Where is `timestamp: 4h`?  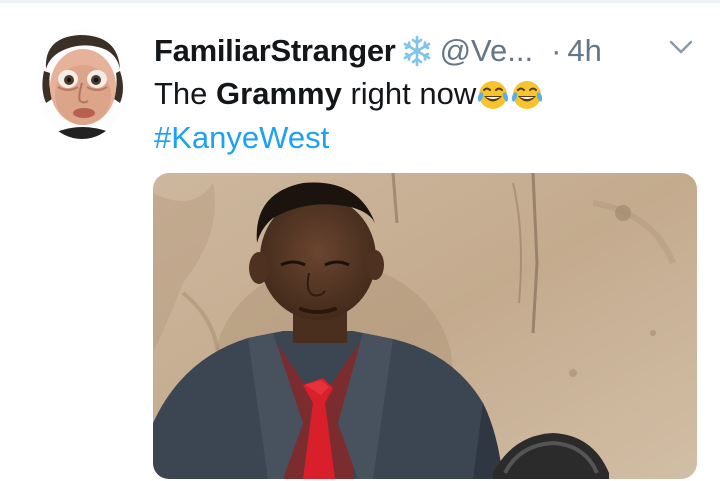 timestamp: 4h is located at coordinates (584, 51).